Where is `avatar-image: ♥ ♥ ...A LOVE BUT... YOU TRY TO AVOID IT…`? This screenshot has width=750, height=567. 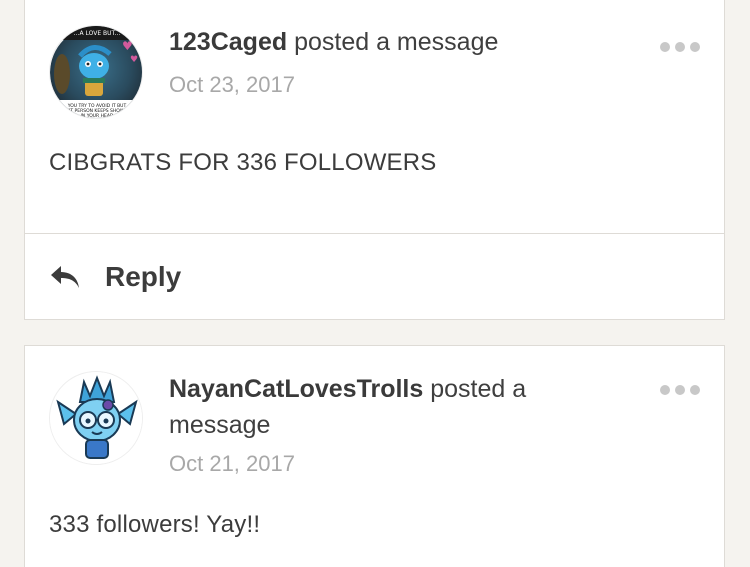 avatar-image: ♥ ♥ ...A LOVE BUT... YOU TRY TO AVOID IT… is located at coordinates (96, 72).